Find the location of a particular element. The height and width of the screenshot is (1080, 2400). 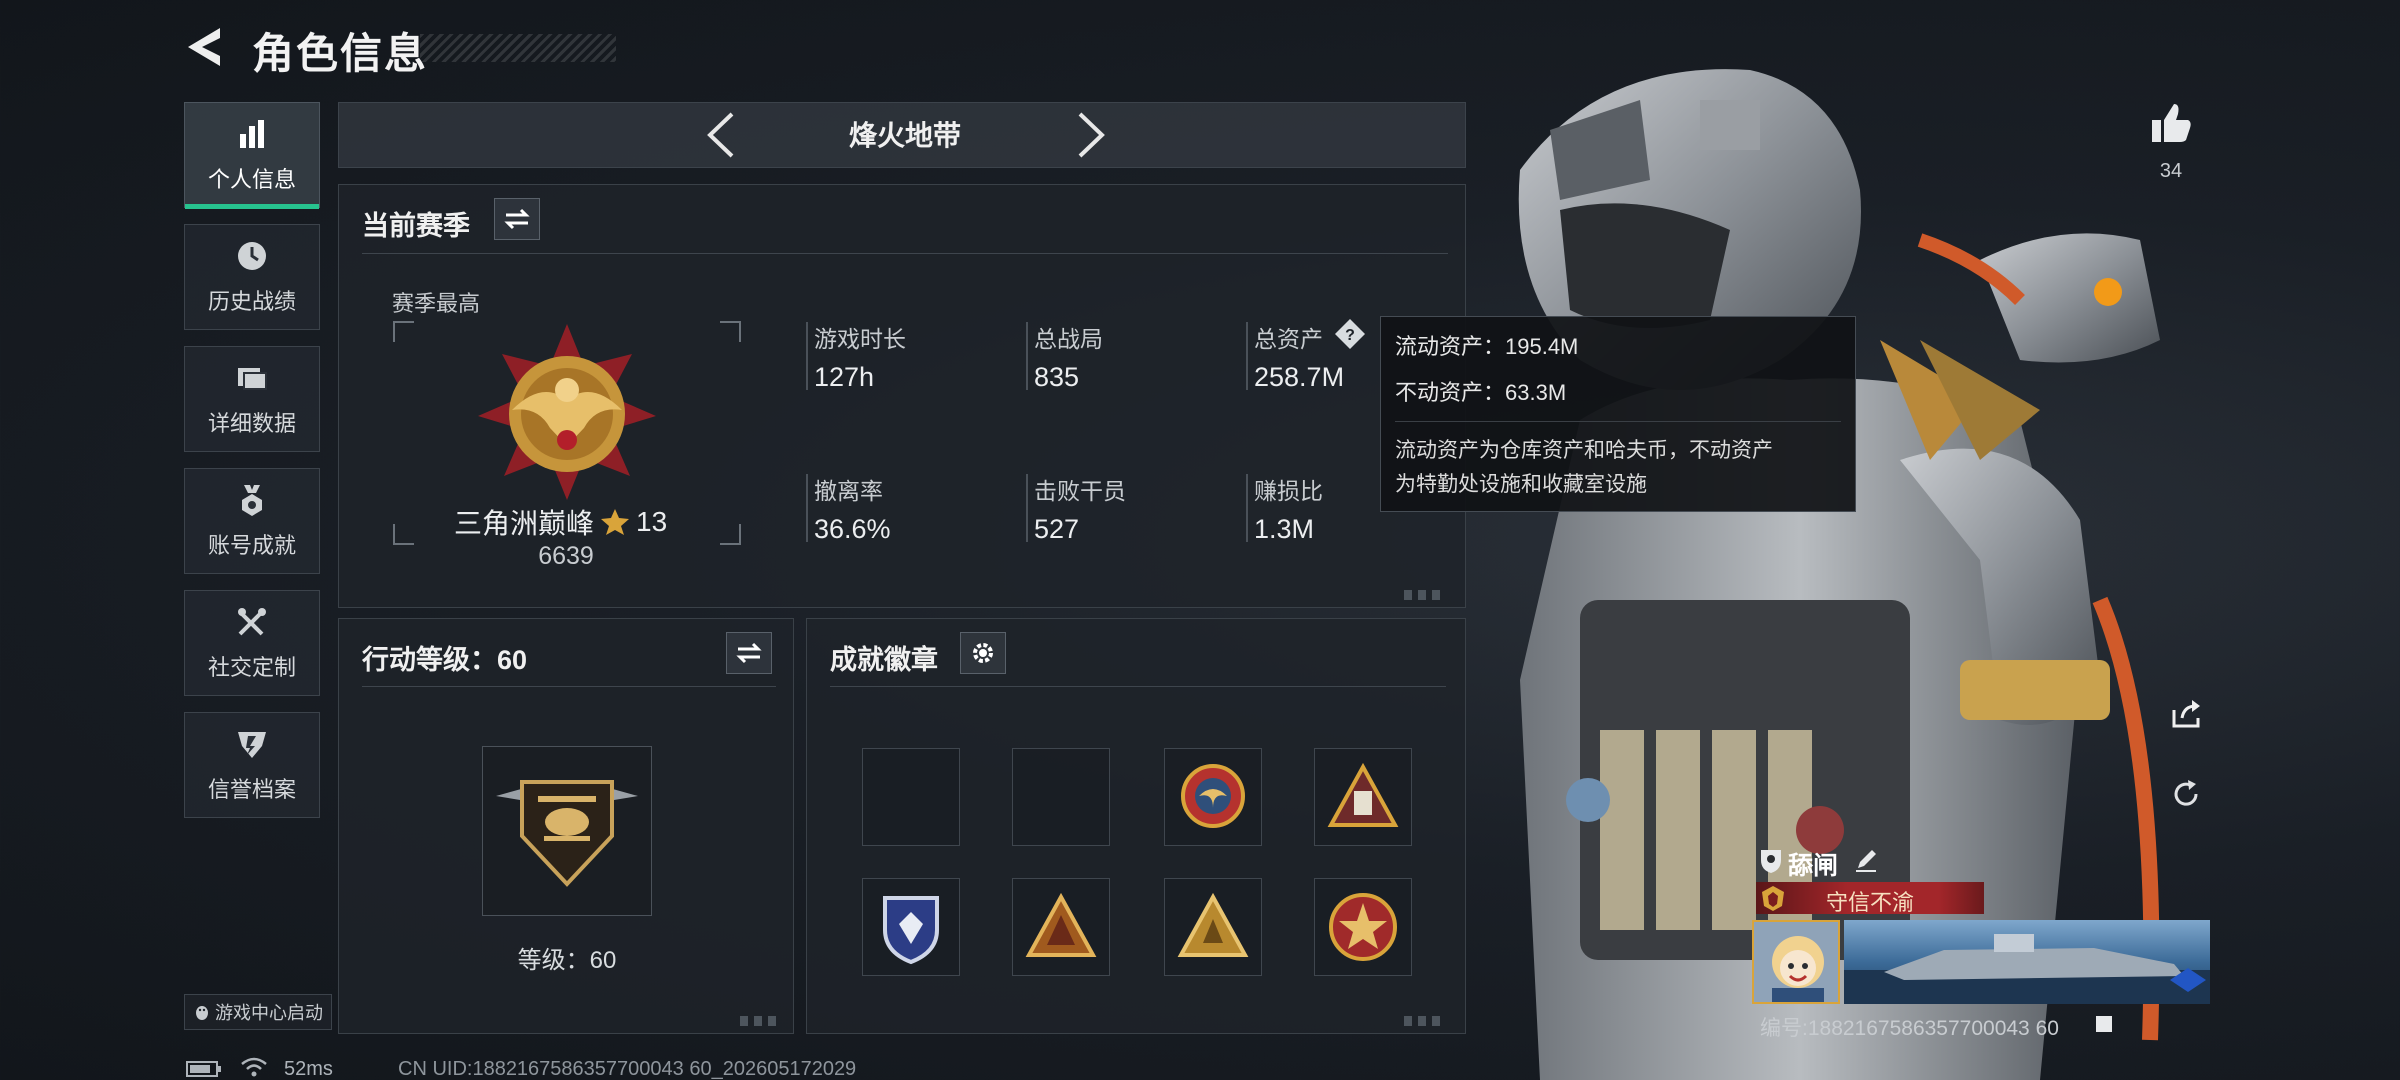

next-mode-button is located at coordinates (1090, 135).